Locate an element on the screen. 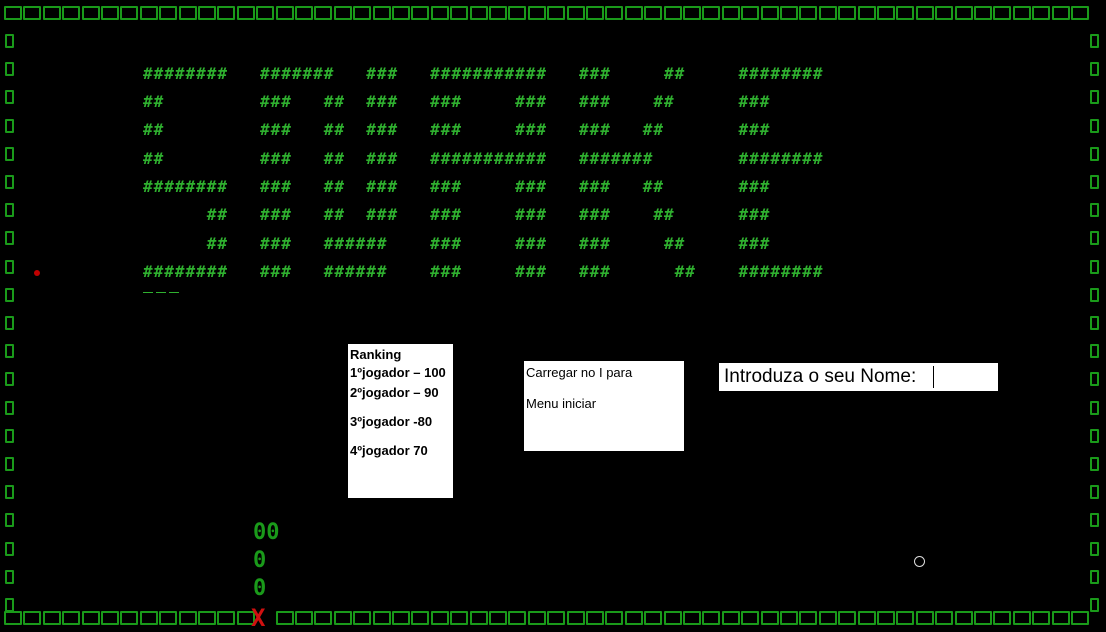  text-caret is located at coordinates (933, 377).